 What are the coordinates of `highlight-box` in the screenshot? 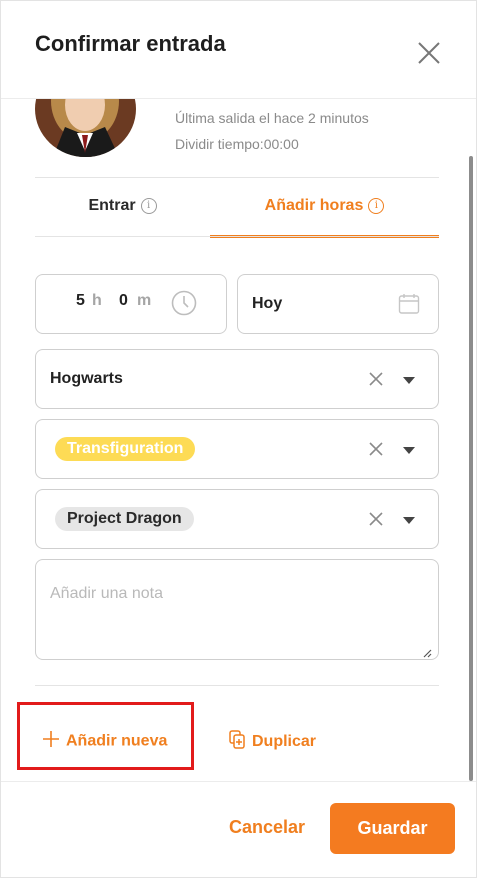 It's located at (105, 736).